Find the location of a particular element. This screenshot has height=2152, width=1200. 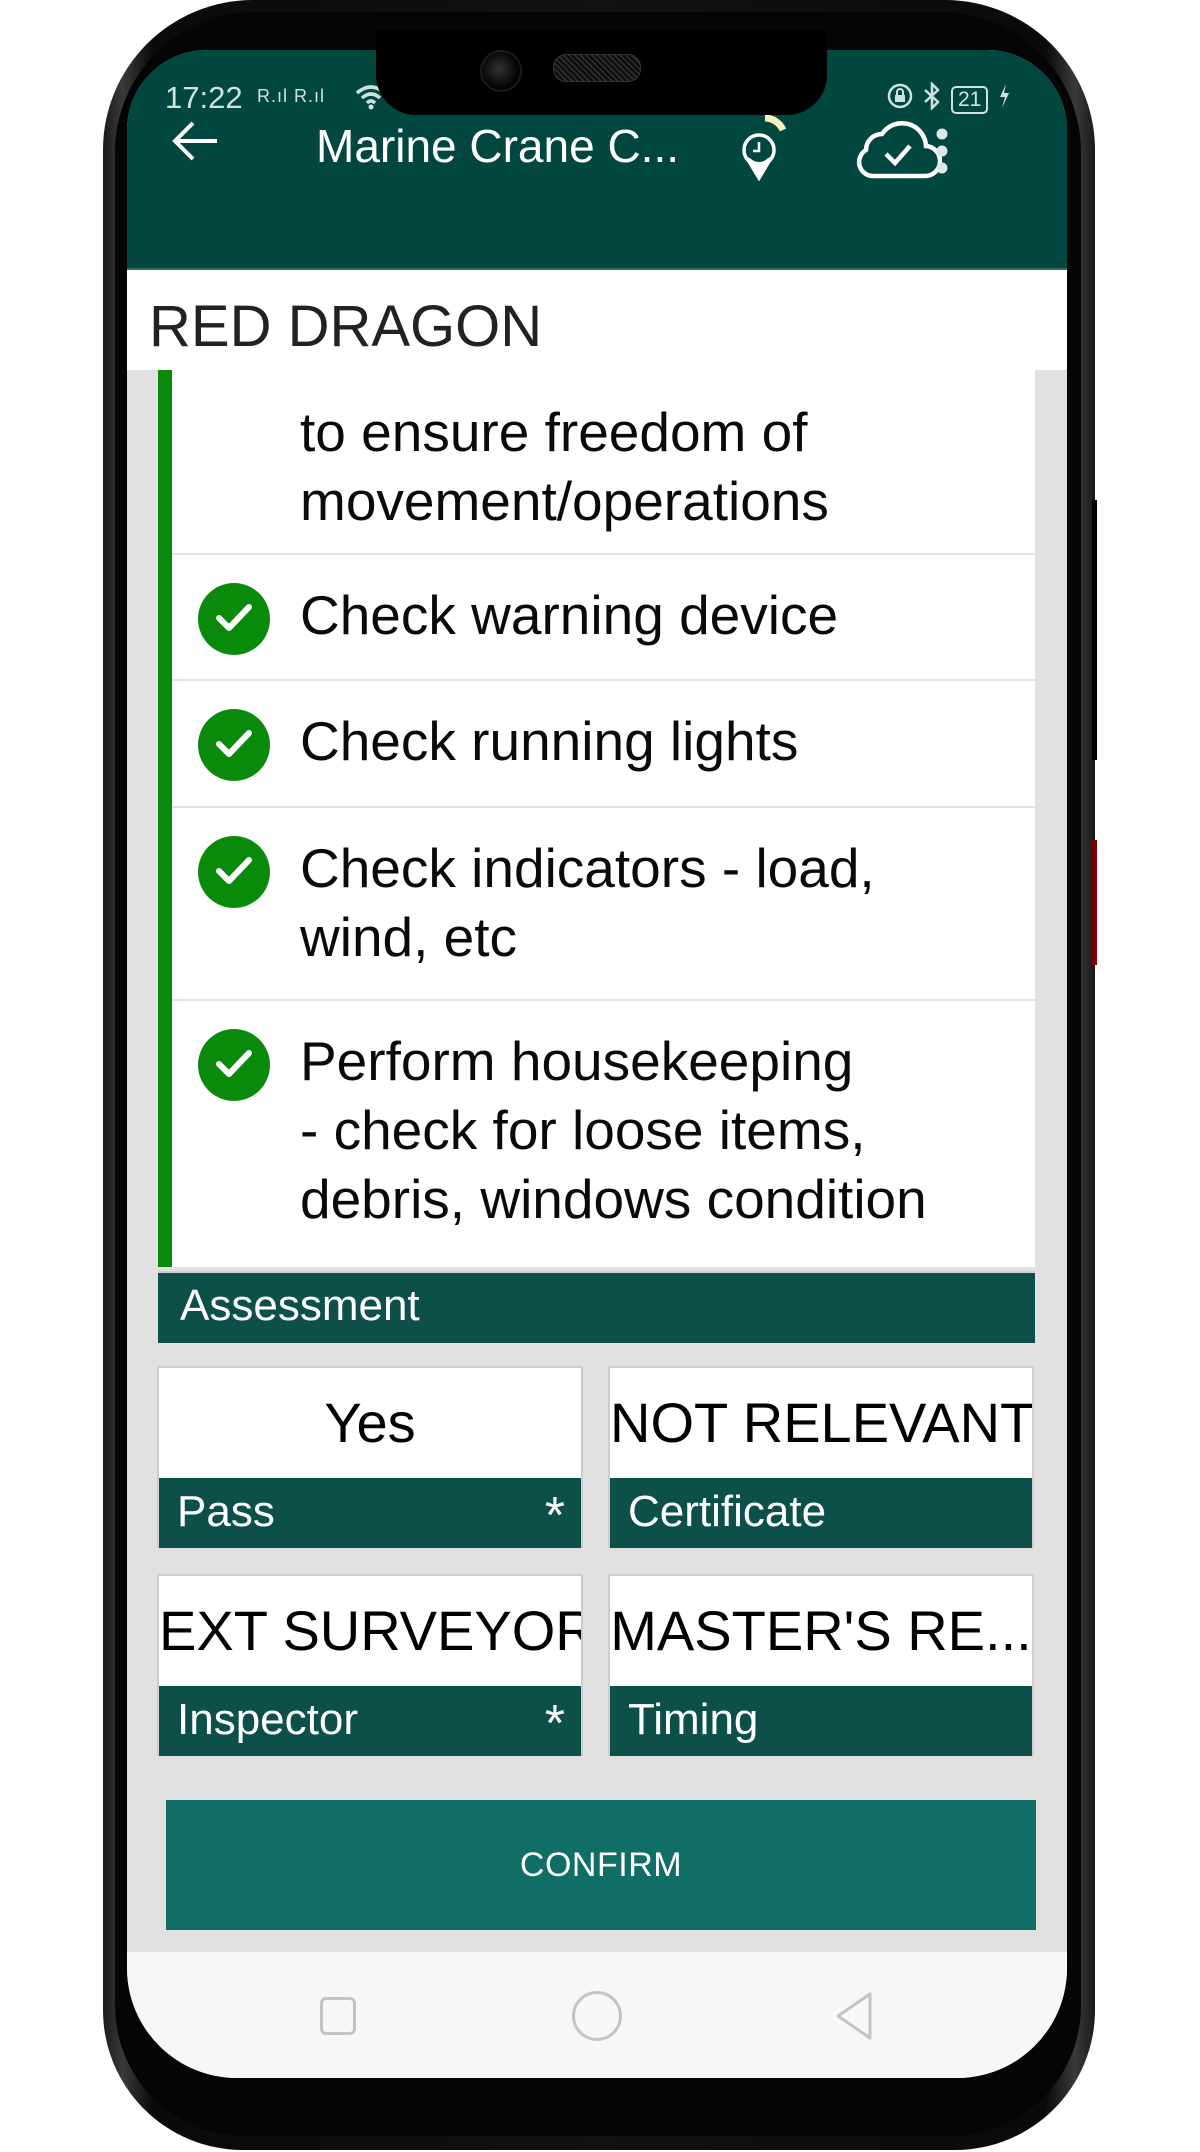

home-button is located at coordinates (597, 2016).